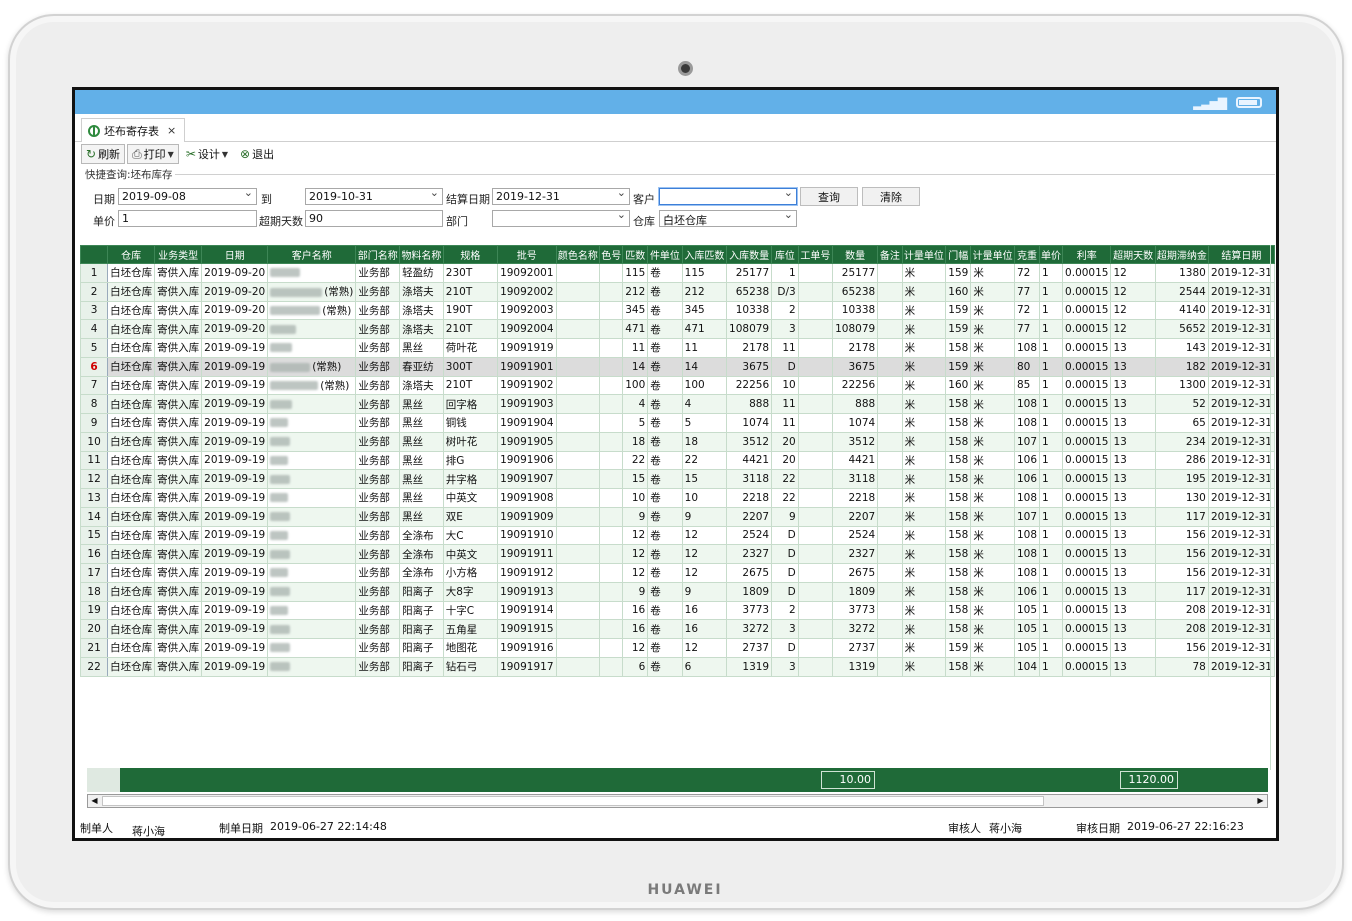 The image size is (1352, 921). What do you see at coordinates (890, 254) in the screenshot?
I see `column-header: 备注` at bounding box center [890, 254].